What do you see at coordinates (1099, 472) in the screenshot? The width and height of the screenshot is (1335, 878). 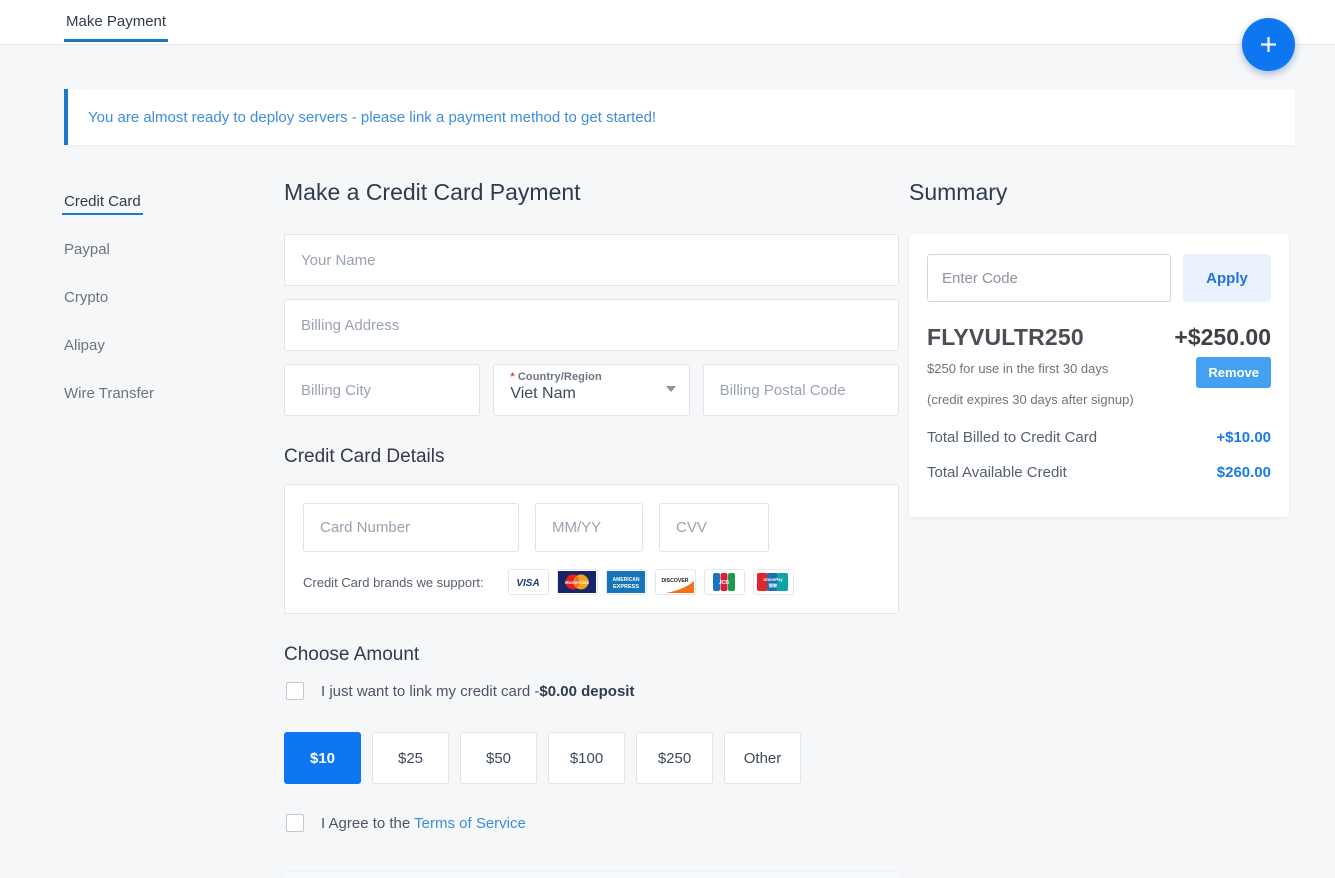 I see `total-row: Total Available Credit $260.00` at bounding box center [1099, 472].